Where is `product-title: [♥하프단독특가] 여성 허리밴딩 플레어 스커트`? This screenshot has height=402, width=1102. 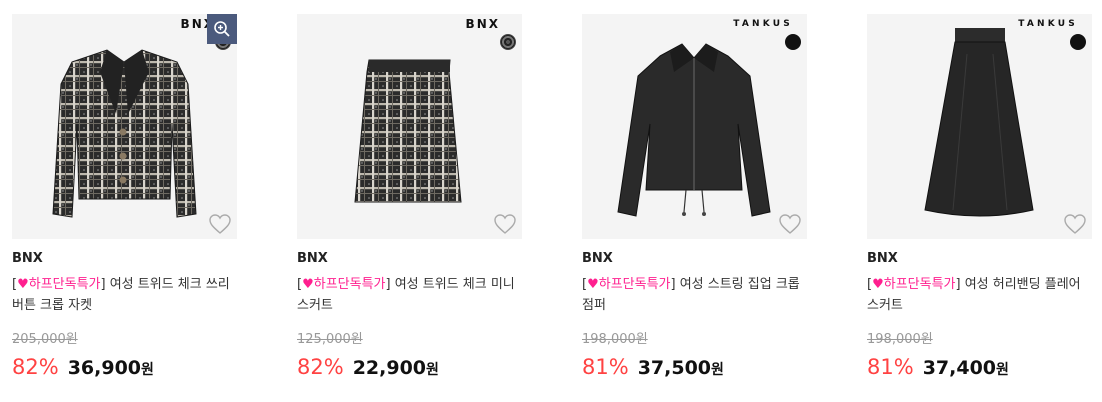
product-title: [♥하프단독특가] 여성 허리밴딩 플레어 스커트 is located at coordinates (978, 295).